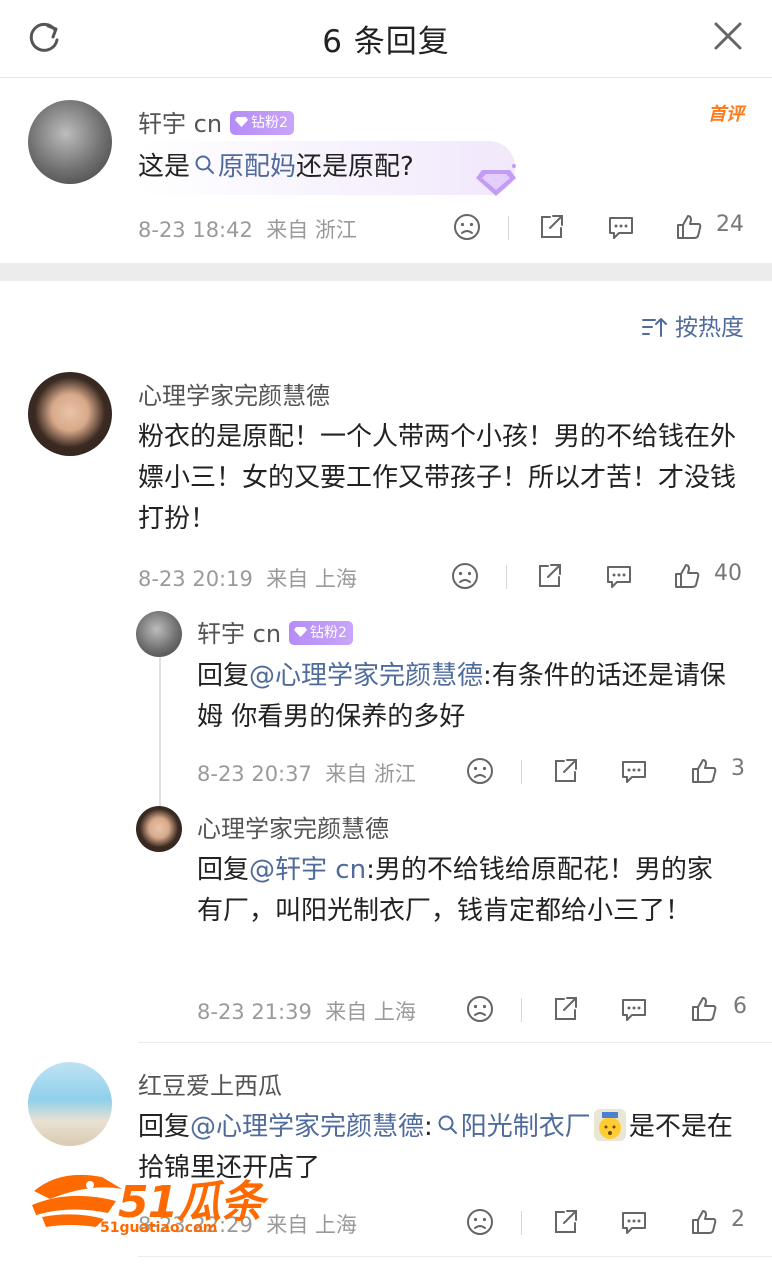  I want to click on section-divider, so click(386, 272).